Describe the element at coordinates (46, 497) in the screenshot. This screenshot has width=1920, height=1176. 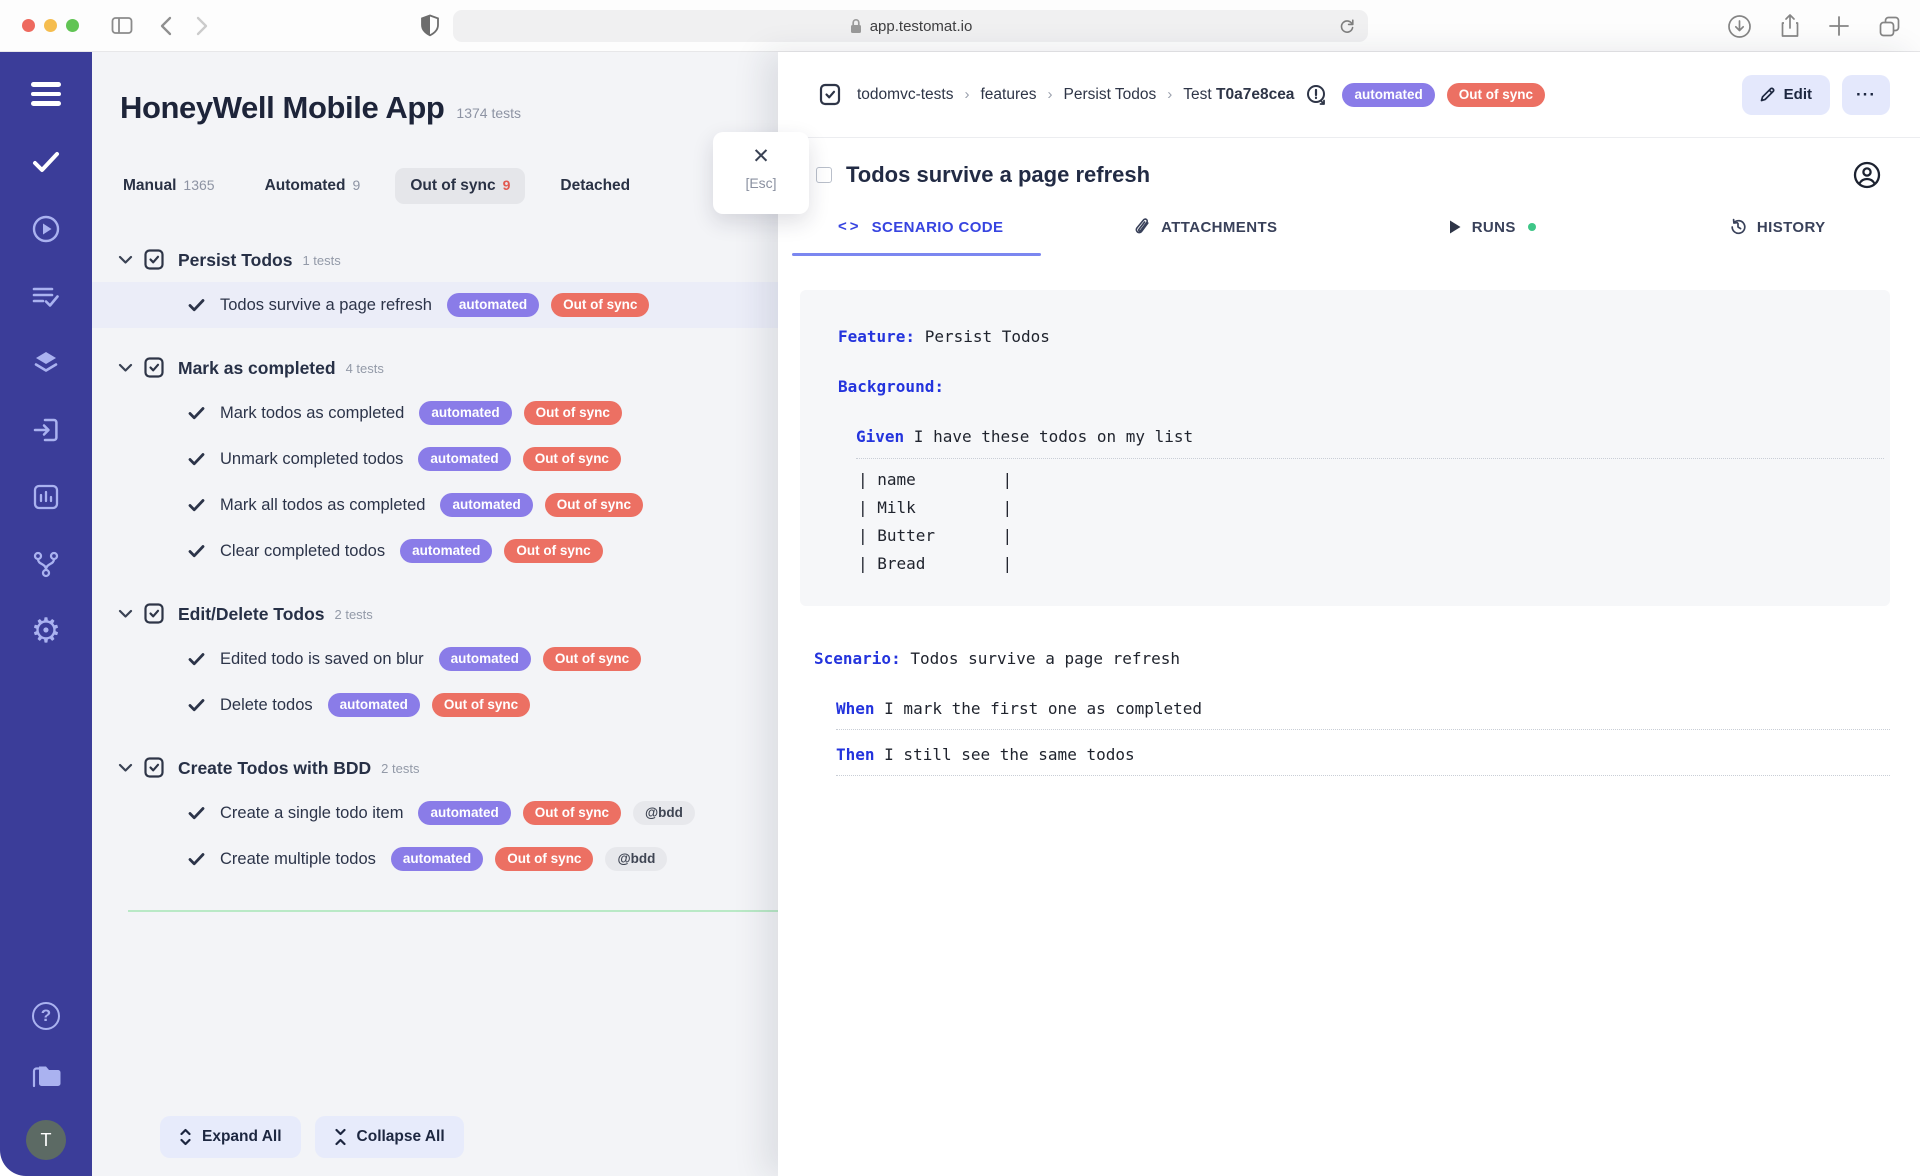
I see `sidebar-item-analytics` at that location.